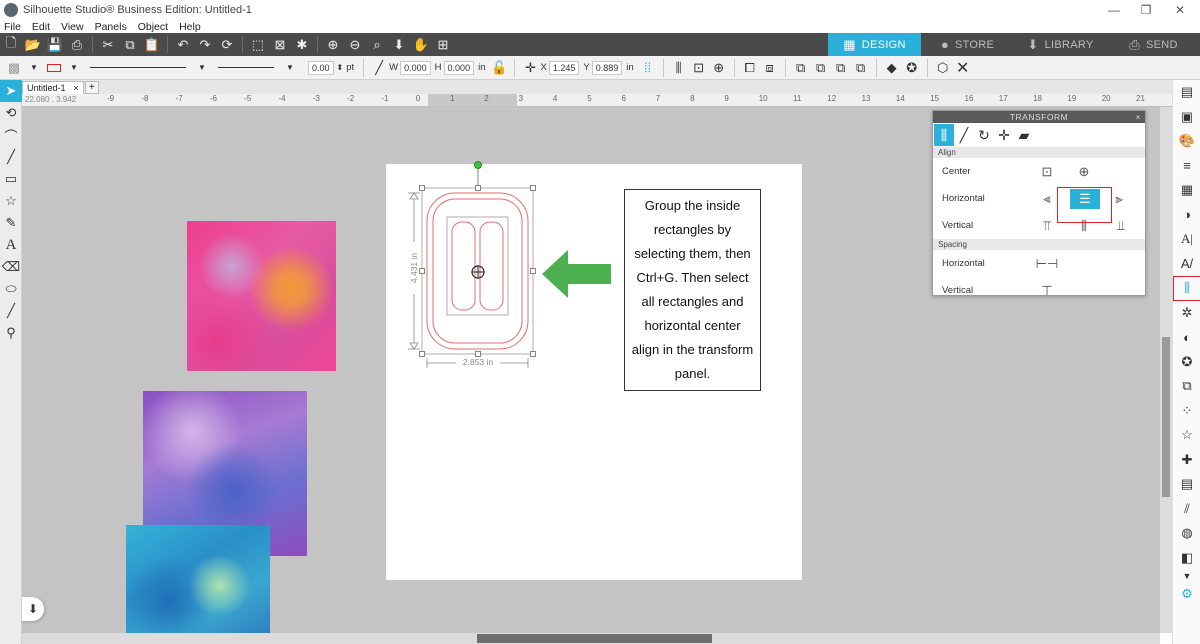  Describe the element at coordinates (1186, 190) in the screenshot. I see `fill-panel-icon: ▦` at that location.